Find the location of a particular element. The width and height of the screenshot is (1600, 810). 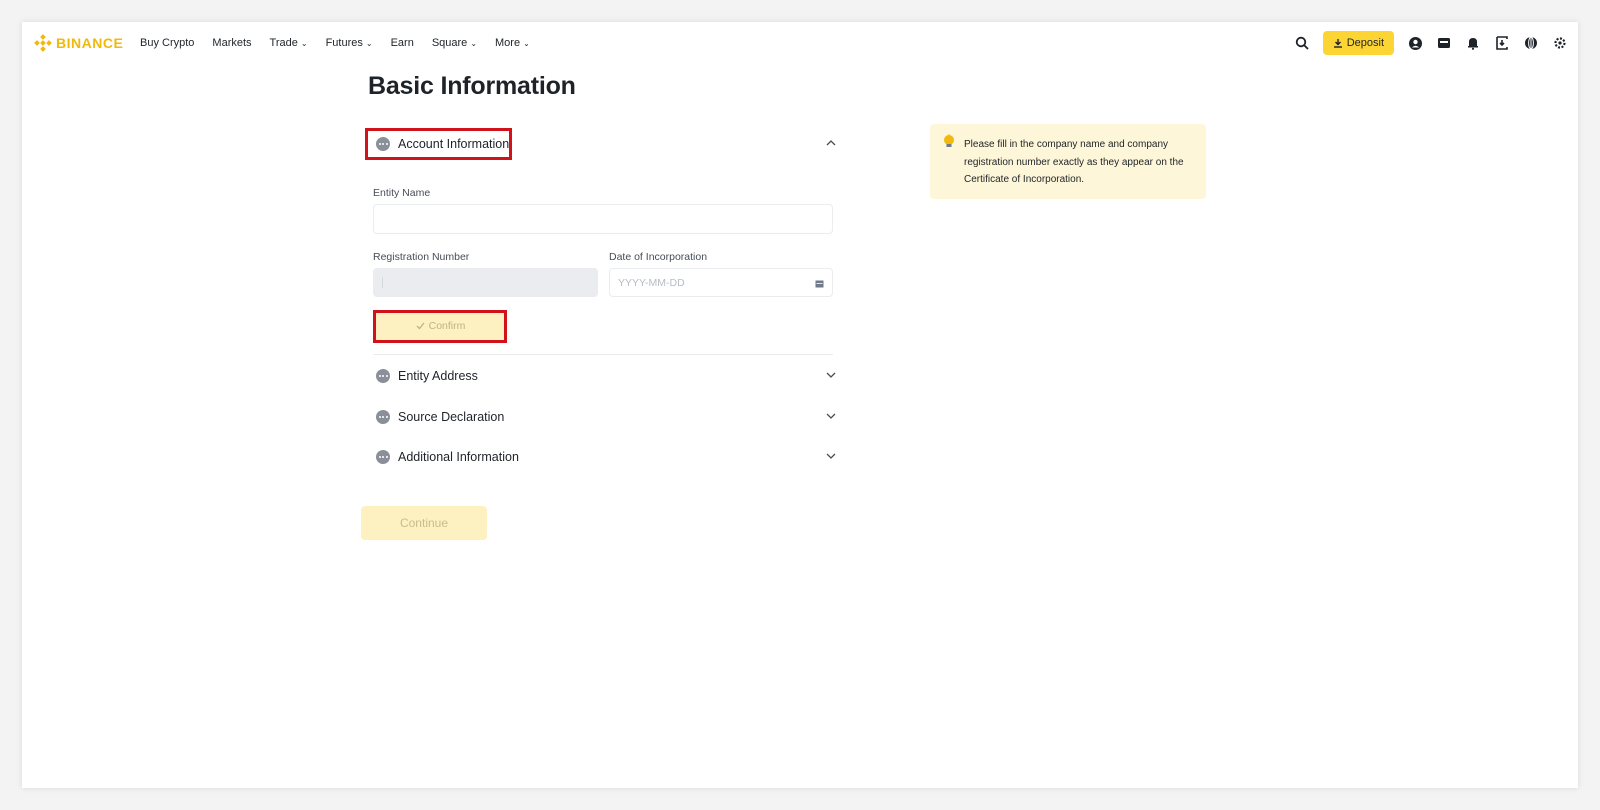

header-tools: Deposit is located at coordinates (1431, 43).